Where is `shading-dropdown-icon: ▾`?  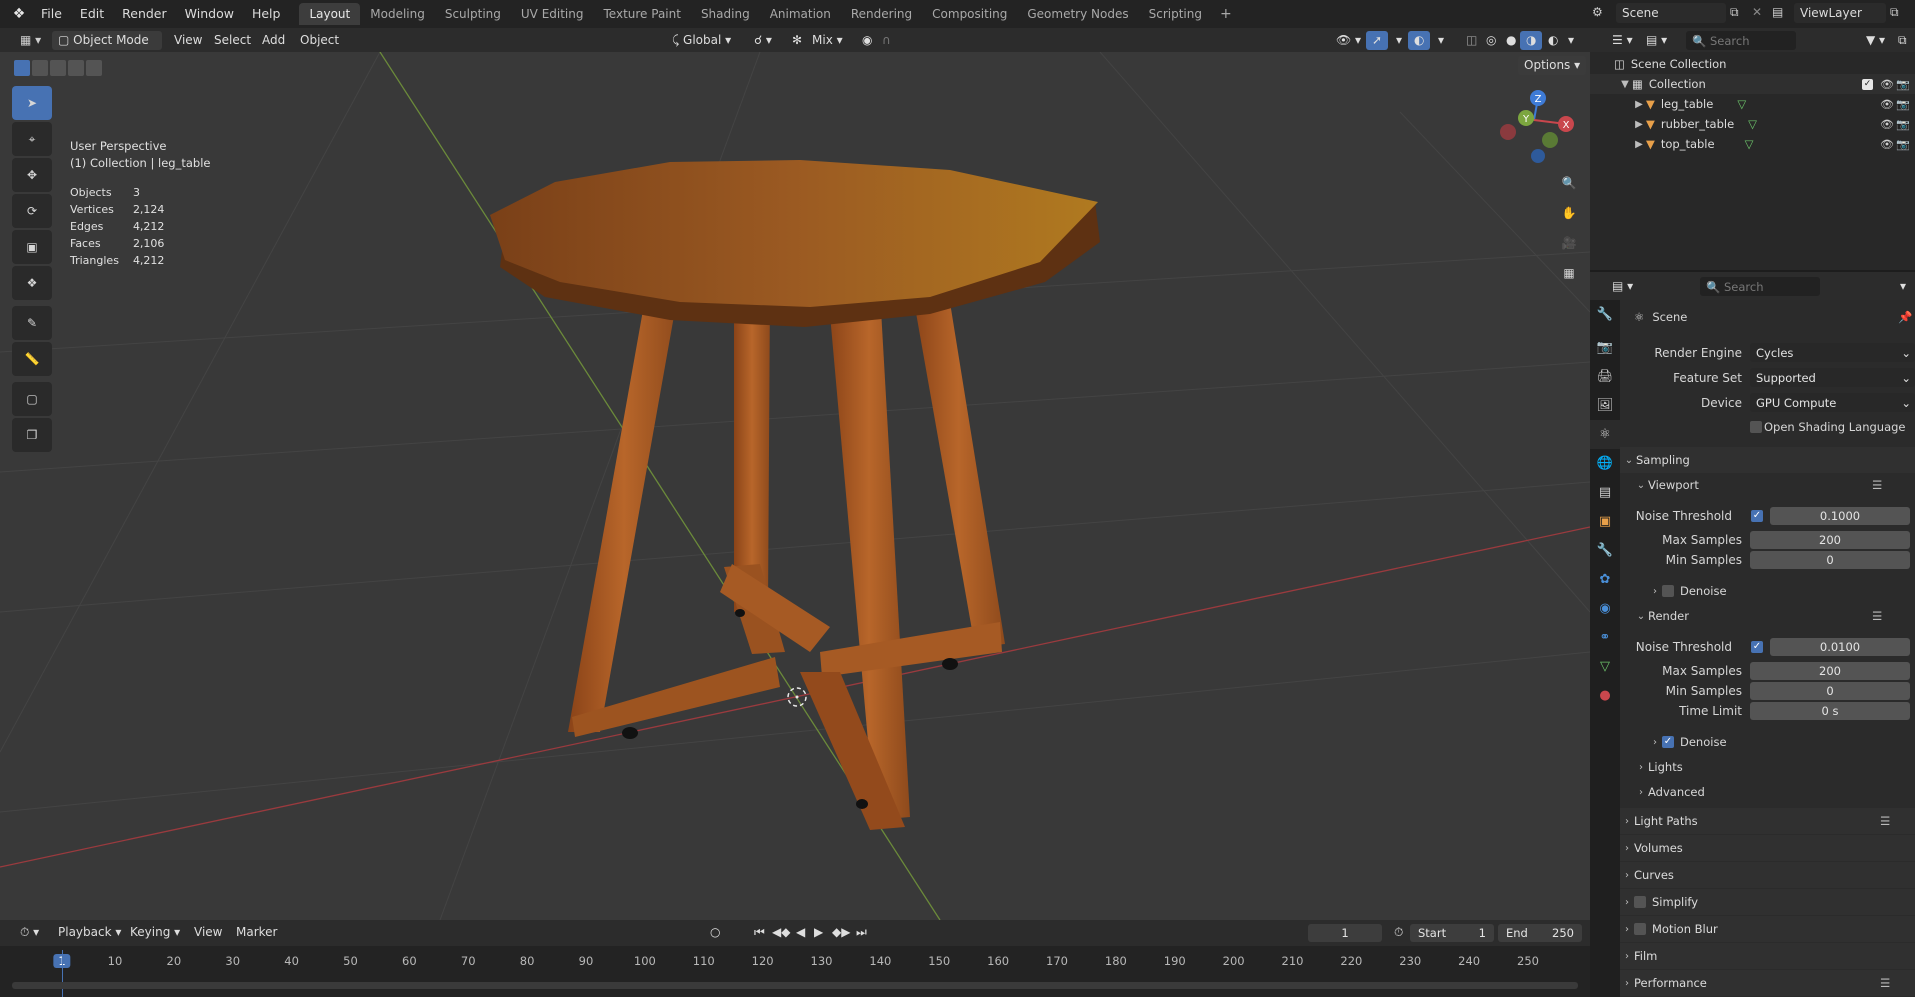 shading-dropdown-icon: ▾ is located at coordinates (1571, 40).